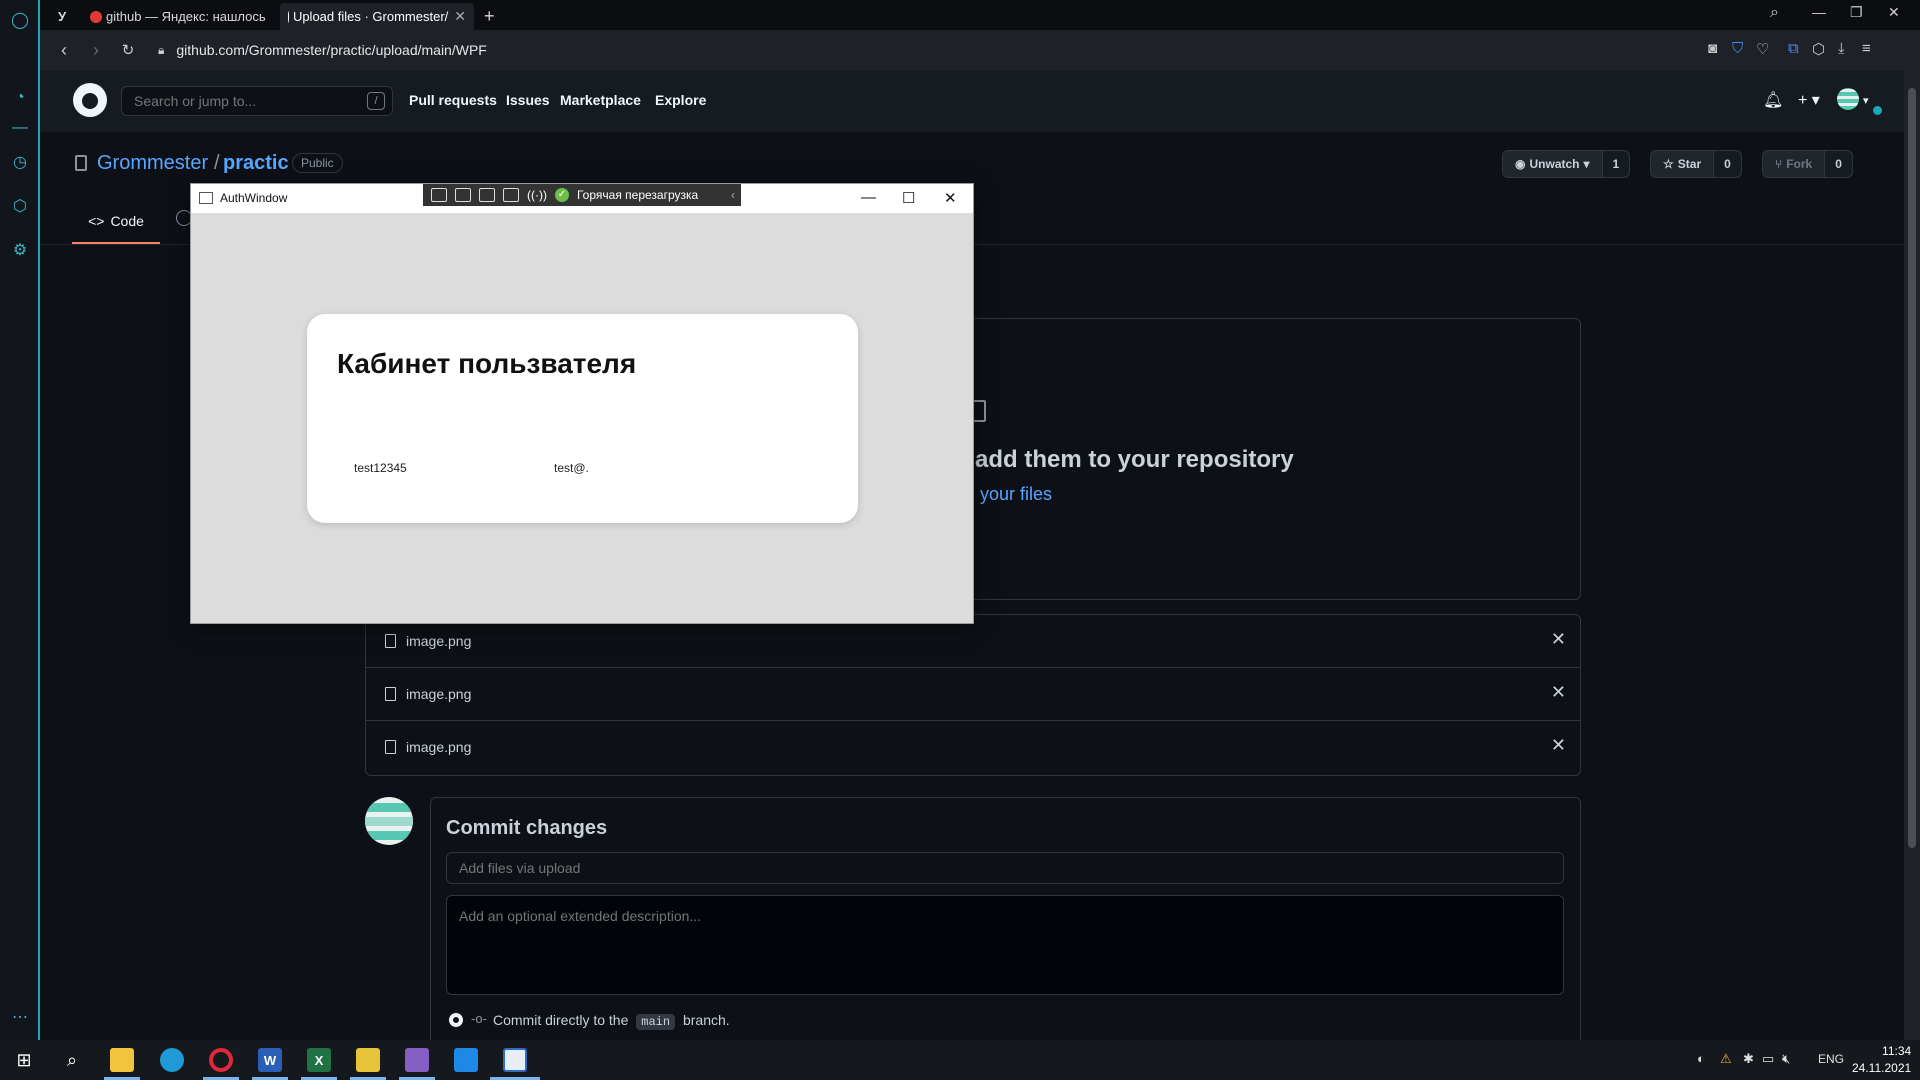 Image resolution: width=1920 pixels, height=1080 pixels. Describe the element at coordinates (453, 100) in the screenshot. I see `nav-pull-requests: Pull requests` at that location.